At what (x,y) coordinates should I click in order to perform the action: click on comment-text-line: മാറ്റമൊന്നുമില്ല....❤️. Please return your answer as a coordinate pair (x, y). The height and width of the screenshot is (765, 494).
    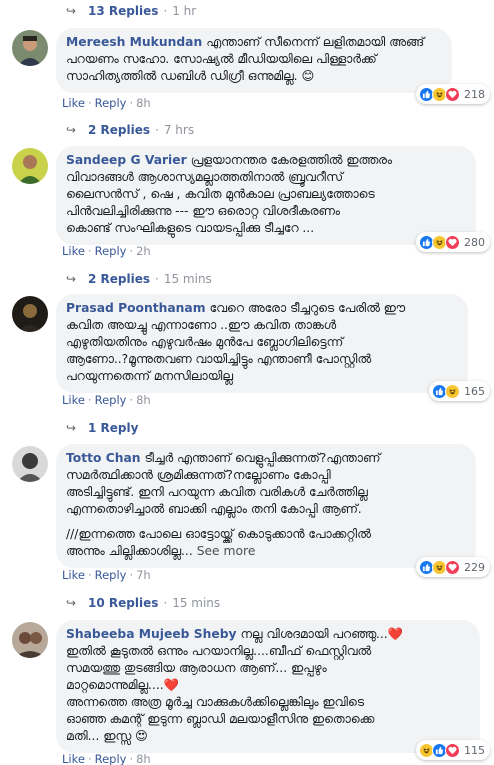
    Looking at the image, I should click on (122, 685).